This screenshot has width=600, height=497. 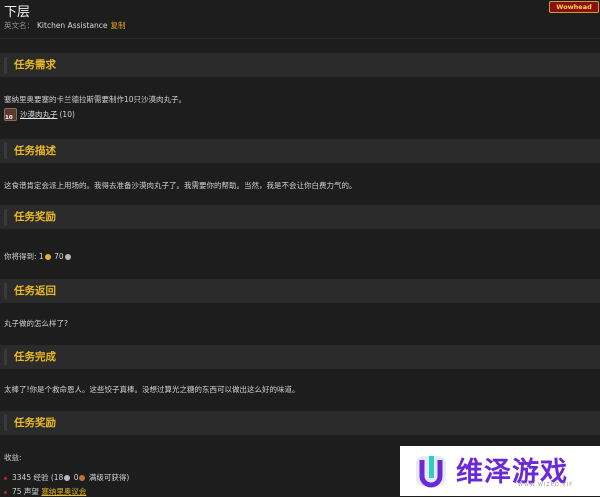 I want to click on silver-amount: 70, so click(x=59, y=256).